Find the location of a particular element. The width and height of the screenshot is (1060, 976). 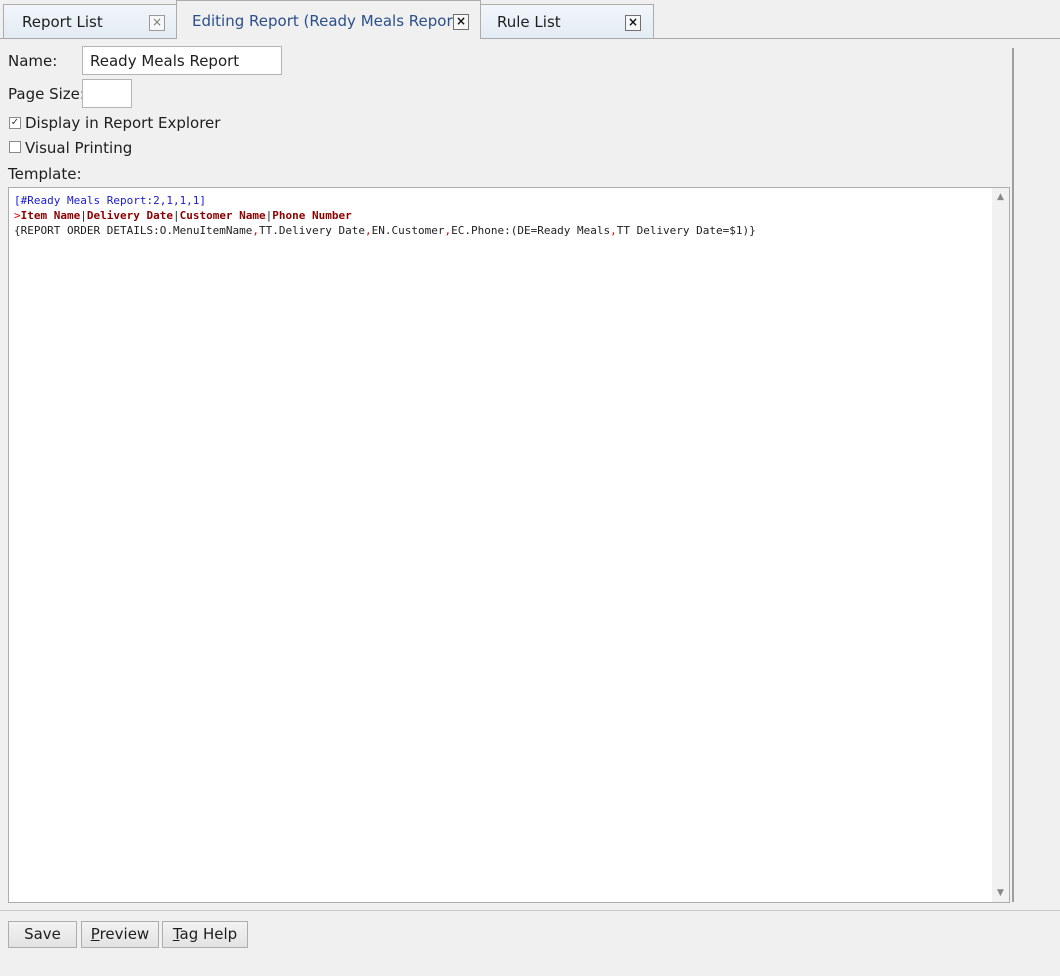

display-in-explorer-checkbox: ✓ is located at coordinates (15, 123).